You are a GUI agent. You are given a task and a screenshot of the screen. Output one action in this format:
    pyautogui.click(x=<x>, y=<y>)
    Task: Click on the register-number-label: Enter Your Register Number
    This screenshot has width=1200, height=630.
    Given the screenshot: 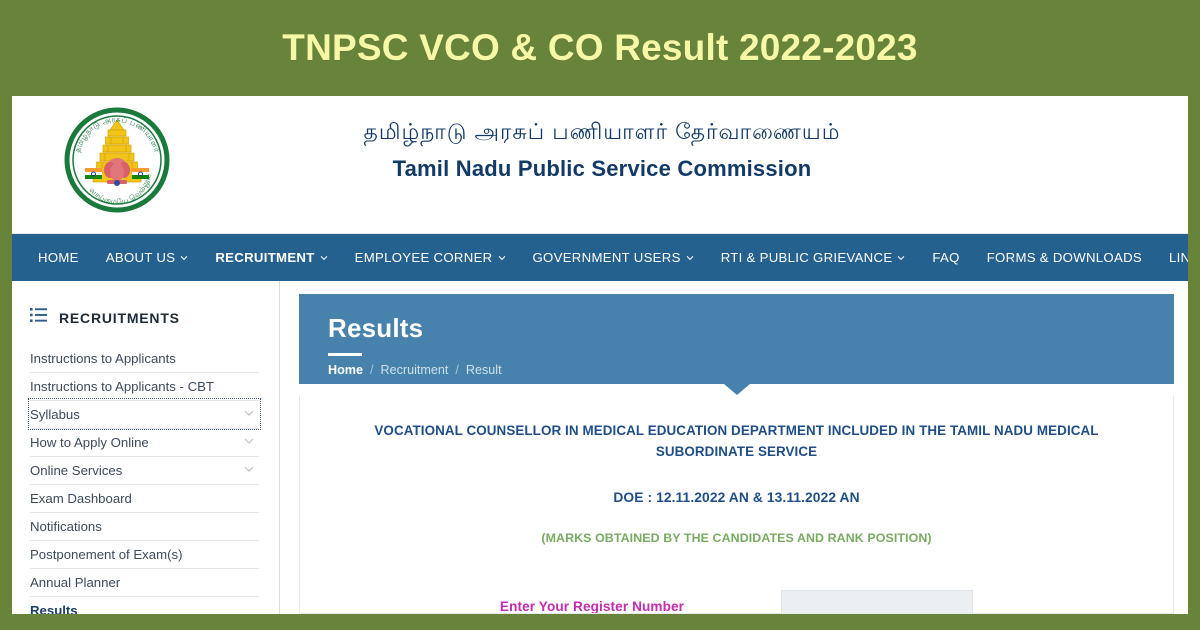 What is the action you would take?
    pyautogui.click(x=592, y=606)
    